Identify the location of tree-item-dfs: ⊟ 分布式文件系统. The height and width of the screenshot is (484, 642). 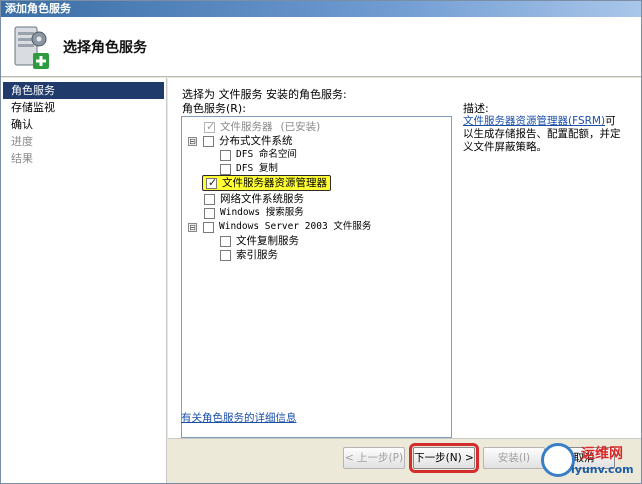
(240, 141).